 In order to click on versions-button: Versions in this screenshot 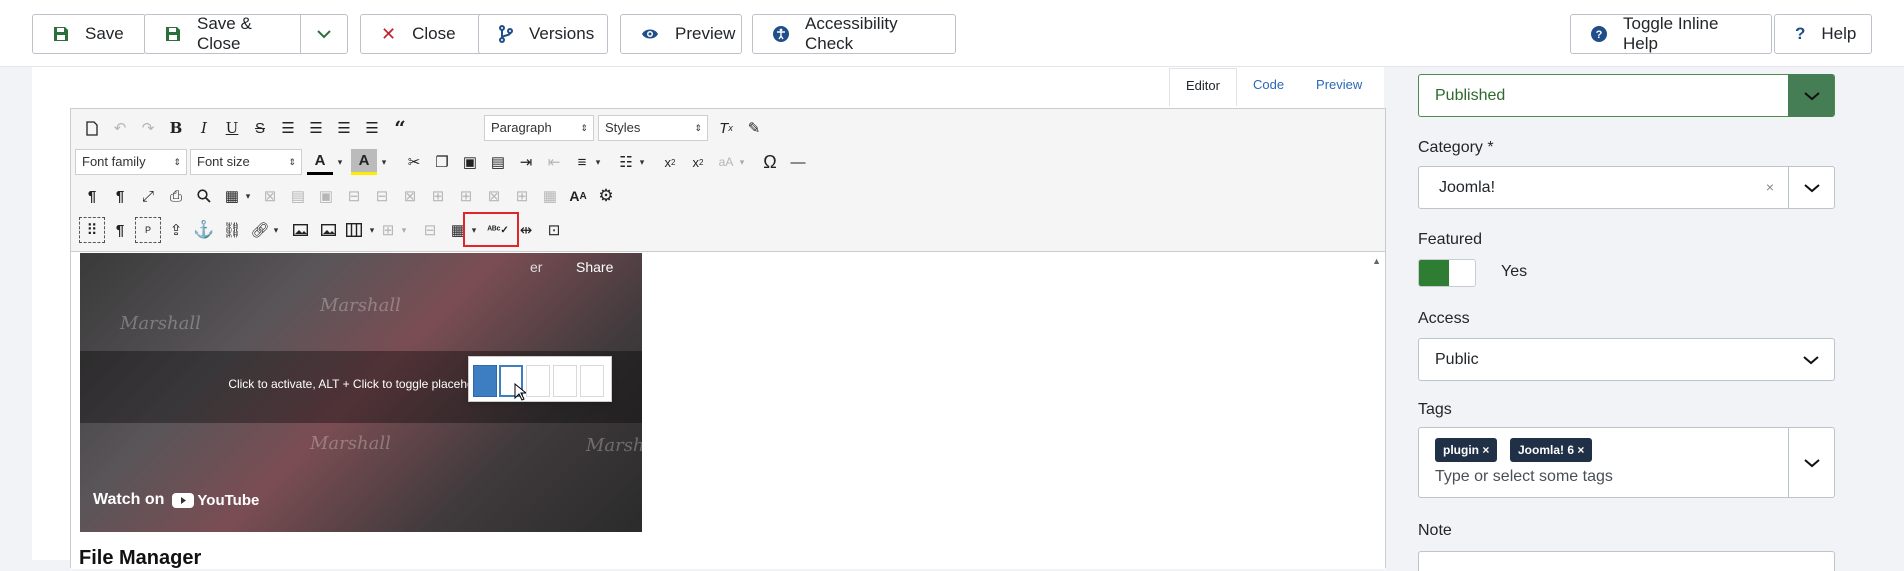, I will do `click(543, 34)`.